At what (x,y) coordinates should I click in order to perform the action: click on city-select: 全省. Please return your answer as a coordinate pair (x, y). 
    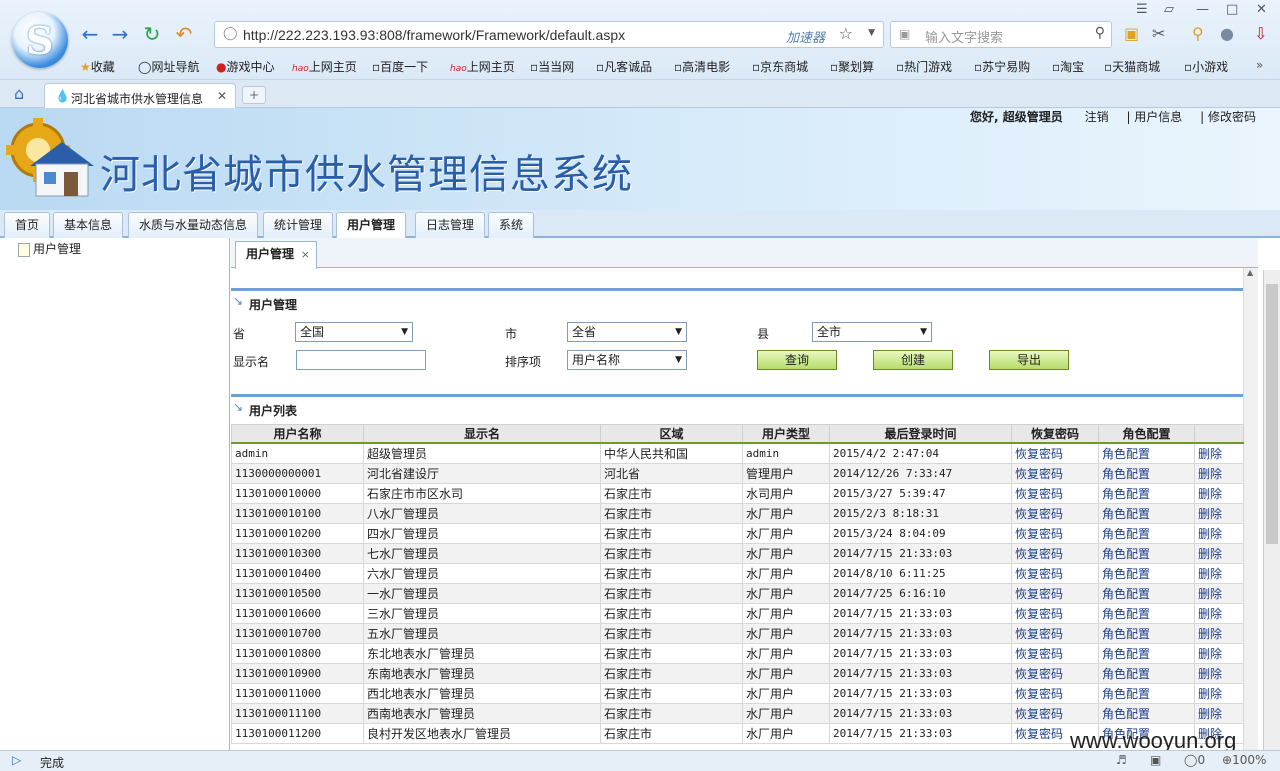
    Looking at the image, I should click on (627, 332).